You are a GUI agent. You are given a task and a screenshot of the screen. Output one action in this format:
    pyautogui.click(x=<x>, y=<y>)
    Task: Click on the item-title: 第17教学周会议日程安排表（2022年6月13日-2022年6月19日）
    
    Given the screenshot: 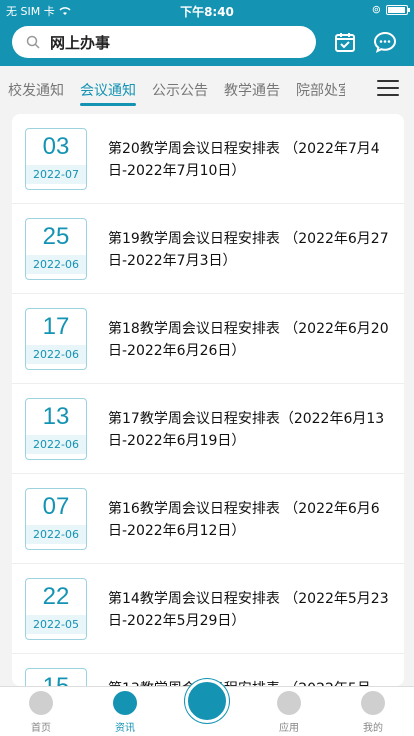 What is the action you would take?
    pyautogui.click(x=246, y=430)
    